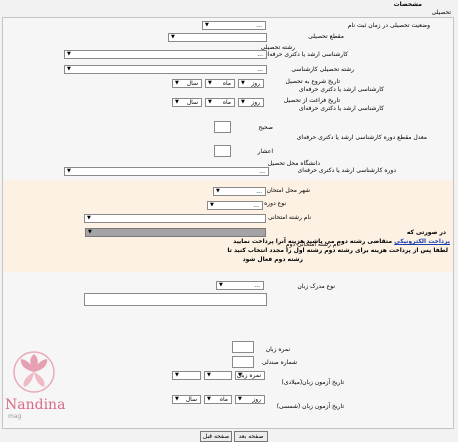 This screenshot has width=458, height=442. What do you see at coordinates (192, 102) in the screenshot?
I see `end-year-value: سال` at bounding box center [192, 102].